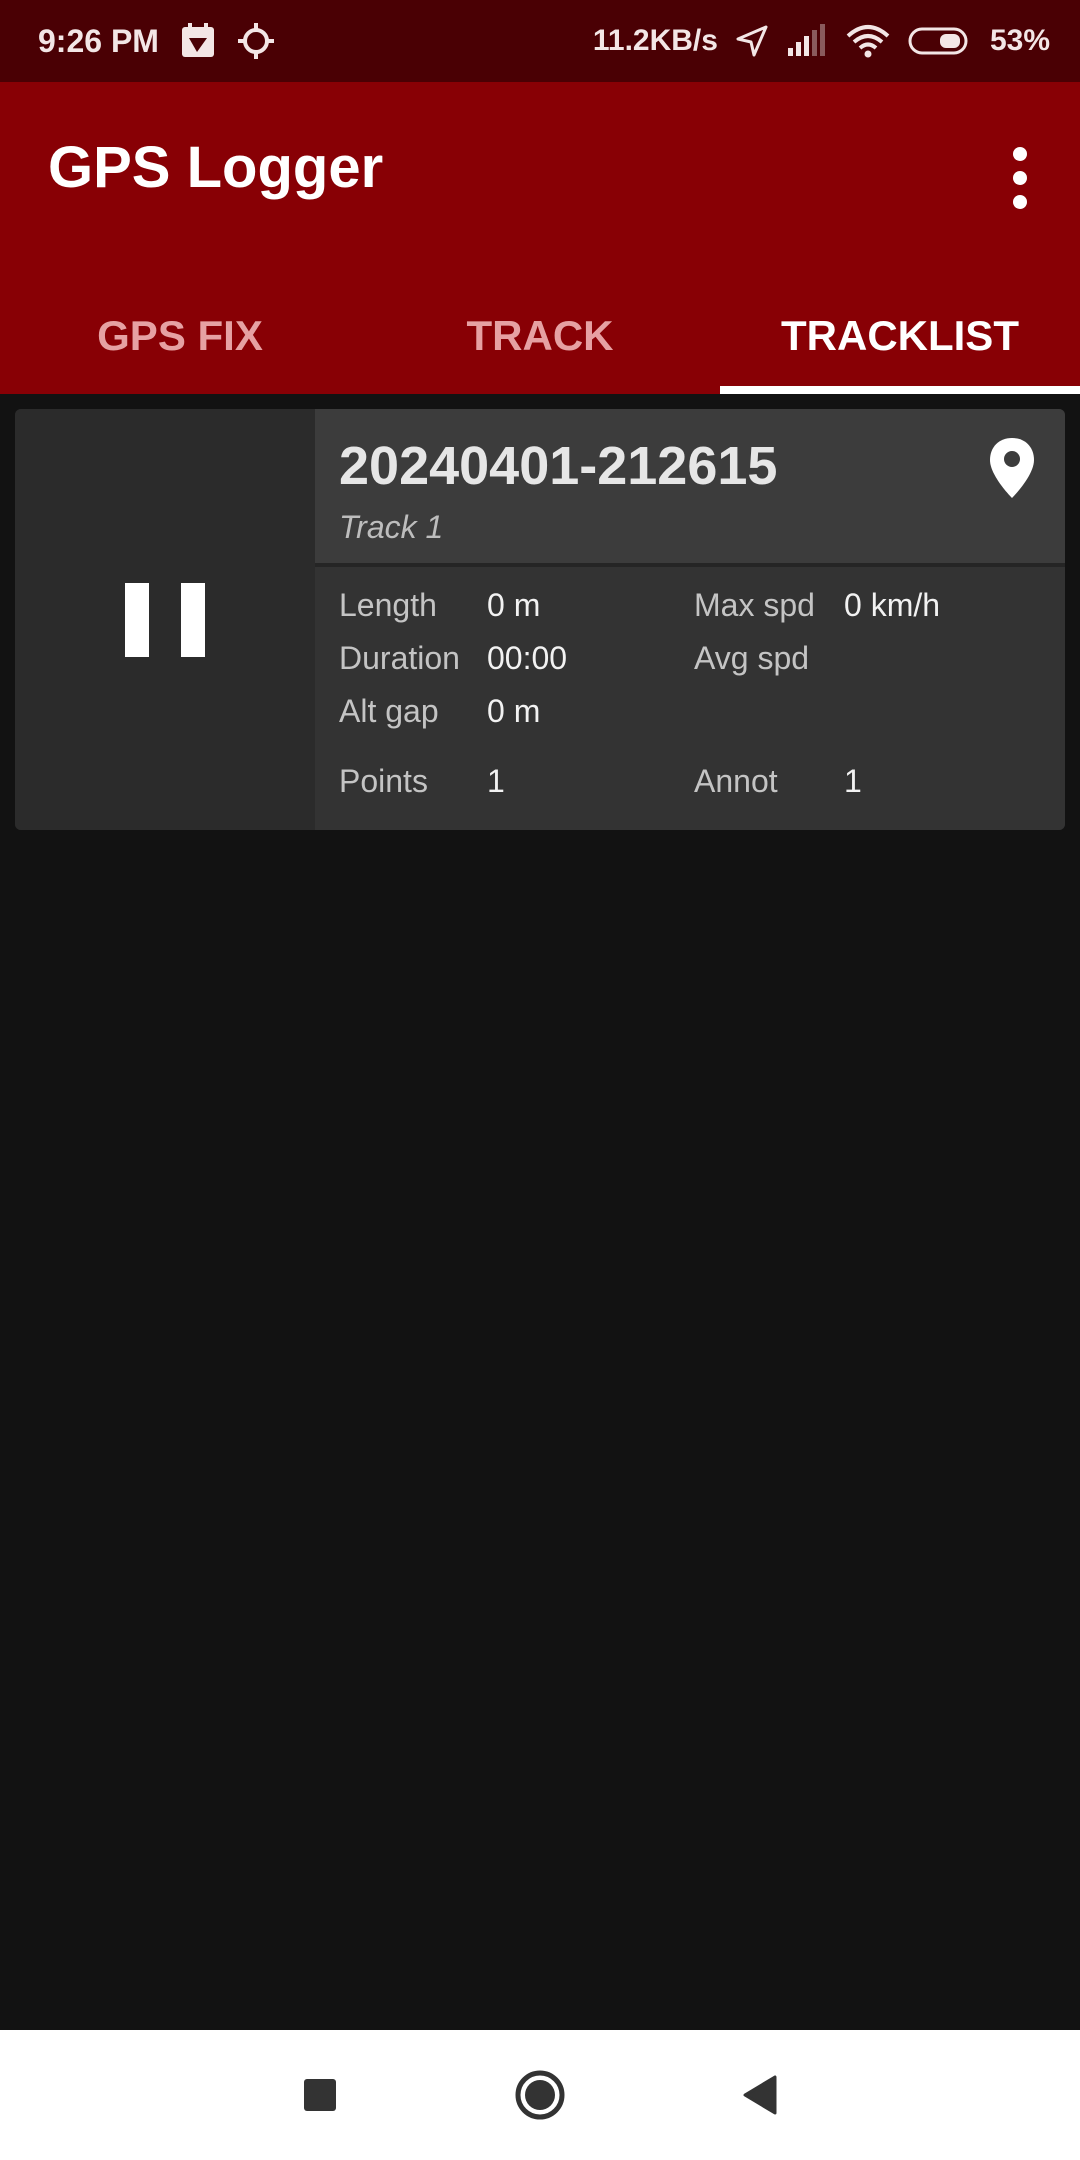 This screenshot has width=1080, height=2160. What do you see at coordinates (754, 605) in the screenshot?
I see `maxspd-label: Max spd` at bounding box center [754, 605].